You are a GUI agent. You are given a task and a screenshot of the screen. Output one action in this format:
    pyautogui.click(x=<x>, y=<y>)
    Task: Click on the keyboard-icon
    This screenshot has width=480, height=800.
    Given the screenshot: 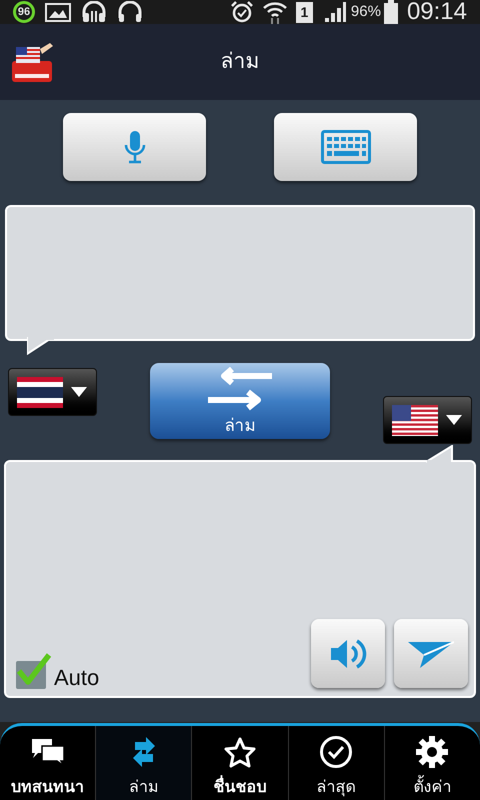 What is the action you would take?
    pyautogui.click(x=345, y=147)
    